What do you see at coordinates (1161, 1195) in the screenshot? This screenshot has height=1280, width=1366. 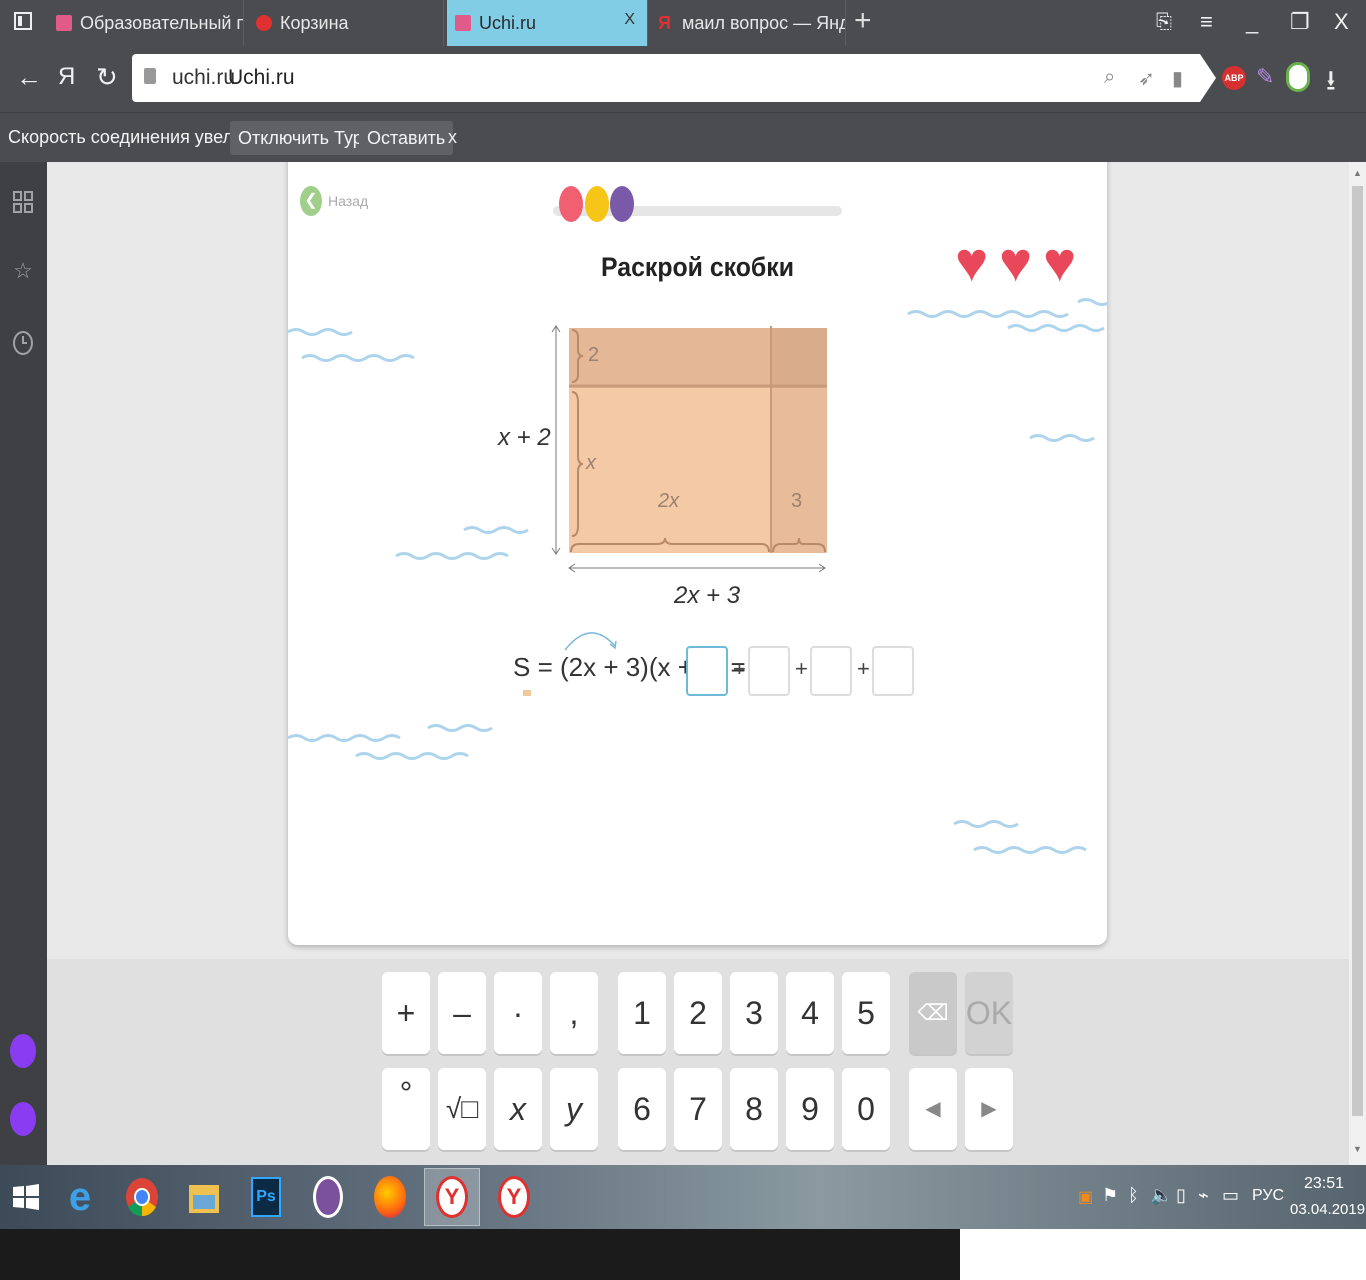 I see `volume-icon: 🔈` at bounding box center [1161, 1195].